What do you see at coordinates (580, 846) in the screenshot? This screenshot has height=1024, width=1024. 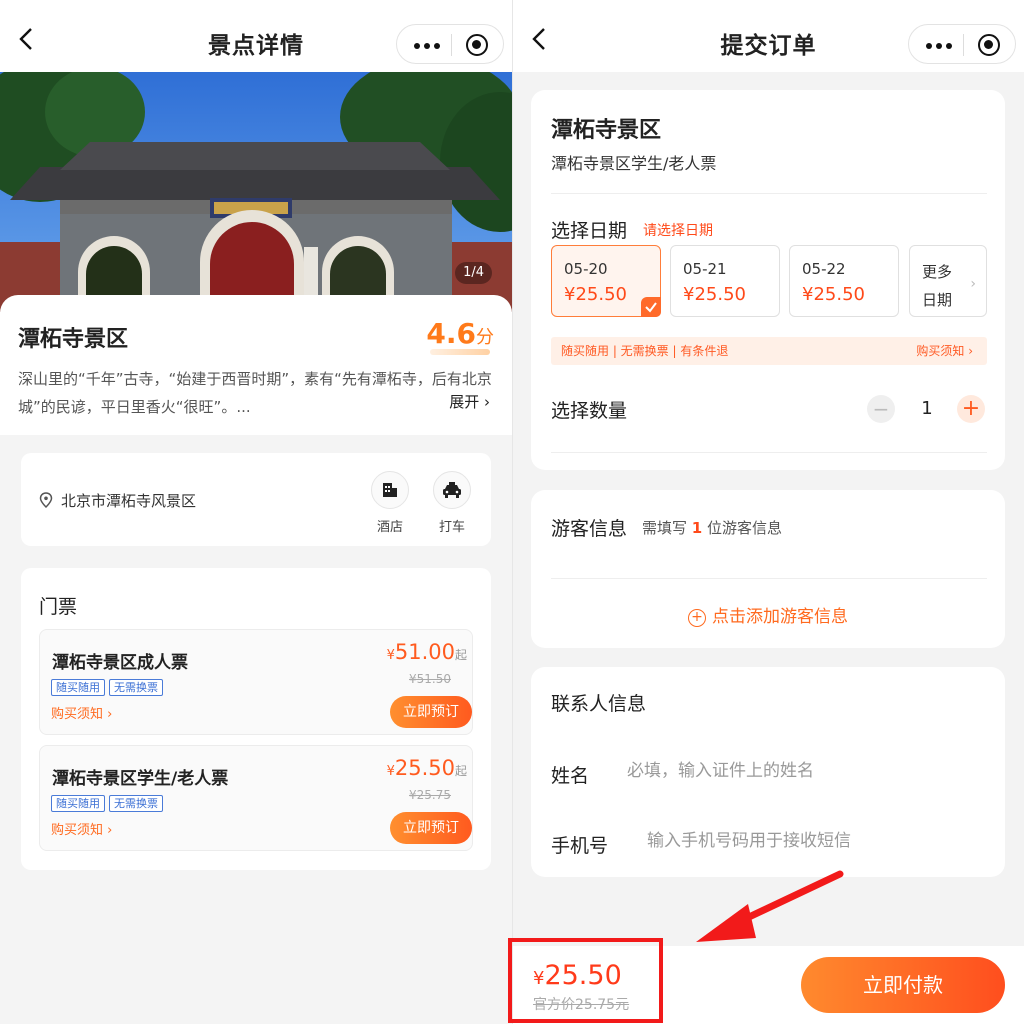 I see `phone-label: 手机号` at bounding box center [580, 846].